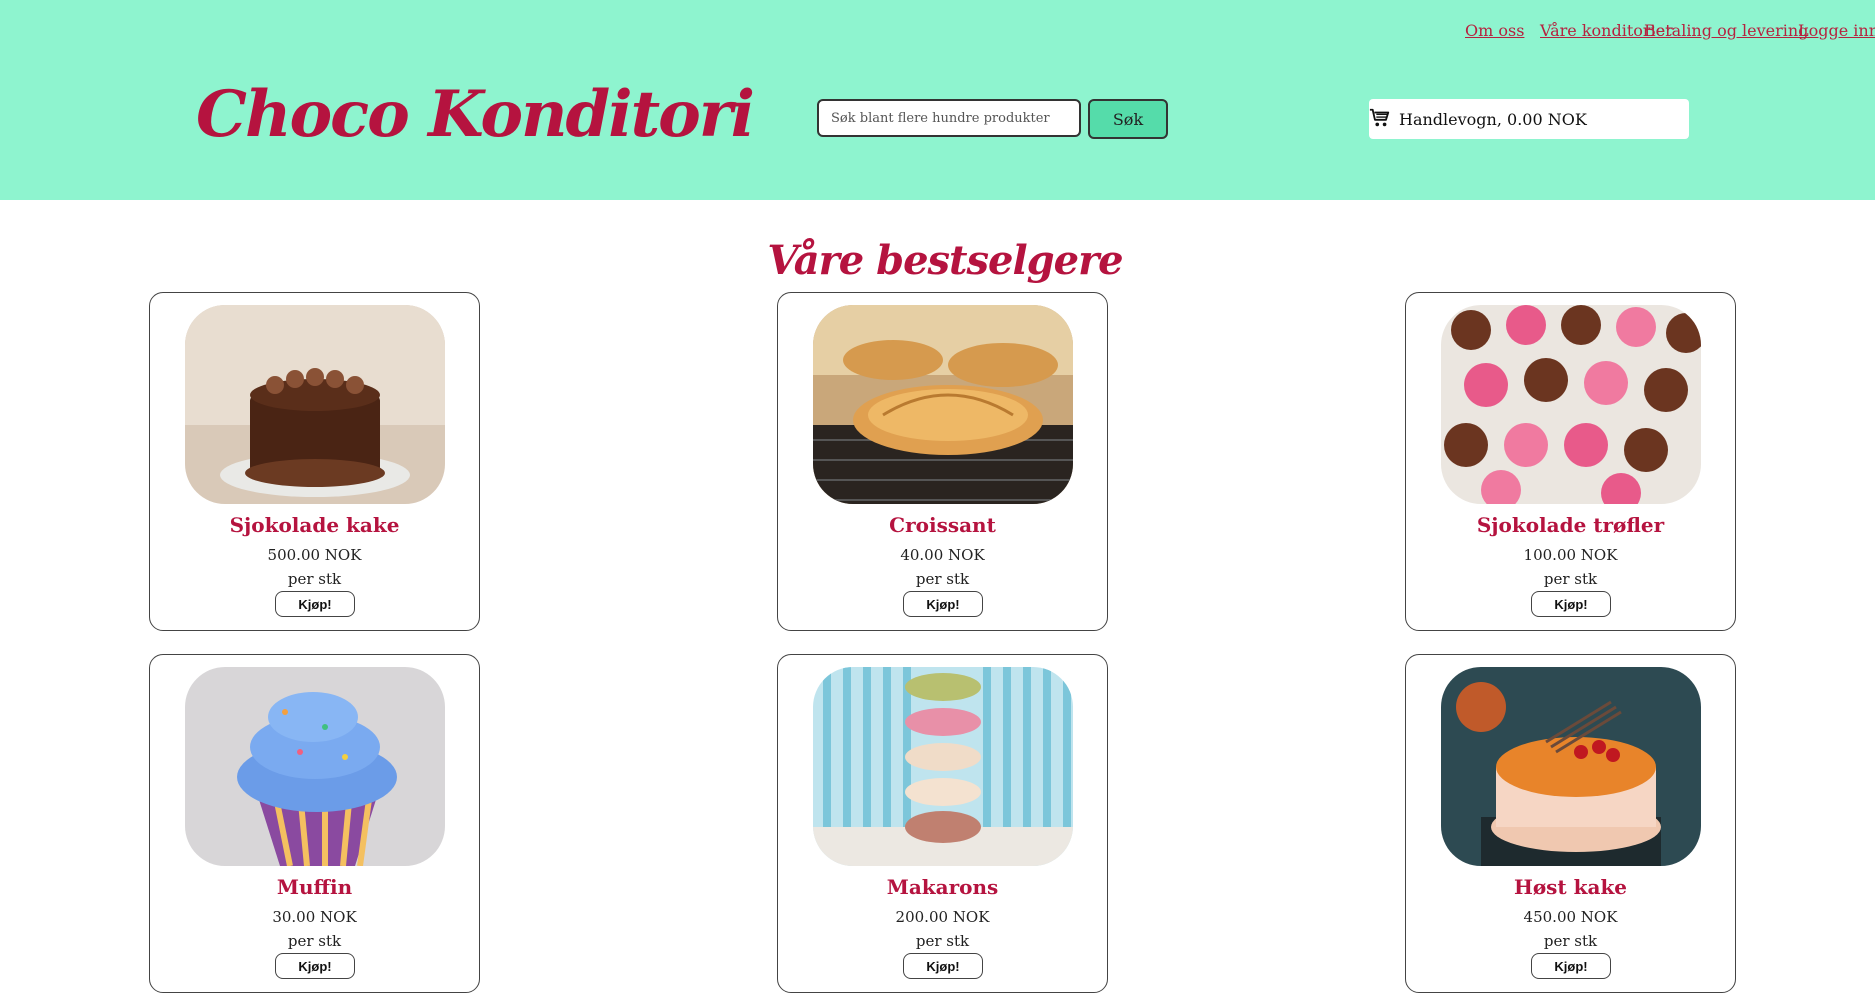 The width and height of the screenshot is (1875, 1001). I want to click on product-image-autumn-cake, so click(1571, 766).